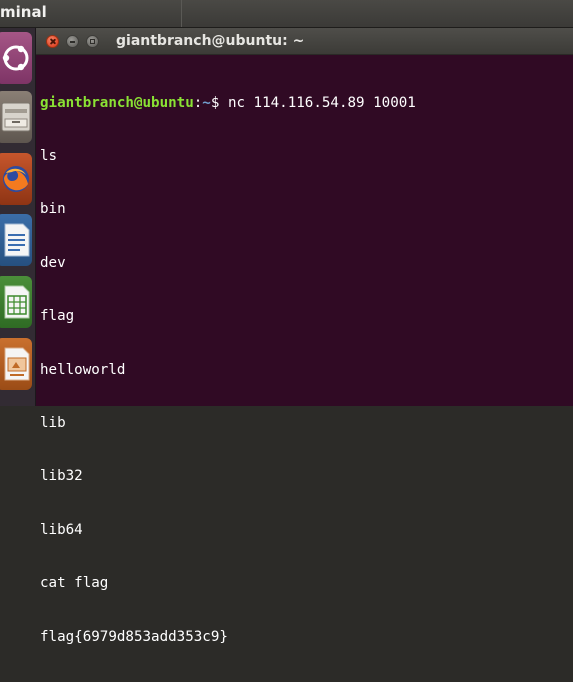  Describe the element at coordinates (53, 422) in the screenshot. I see `output-line: lib` at that location.